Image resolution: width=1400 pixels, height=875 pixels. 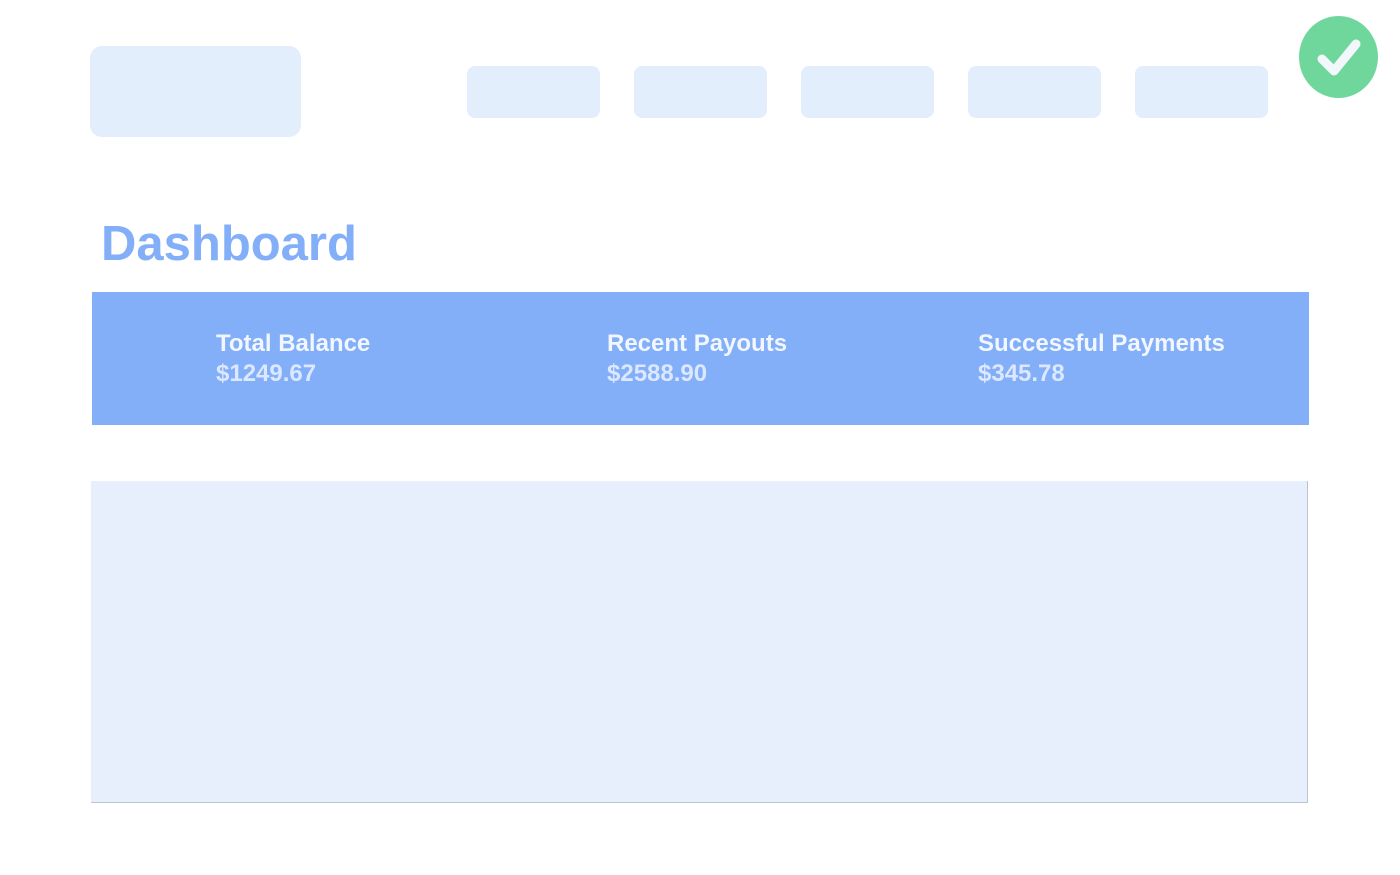 What do you see at coordinates (266, 373) in the screenshot?
I see `stat-value: $1249.67` at bounding box center [266, 373].